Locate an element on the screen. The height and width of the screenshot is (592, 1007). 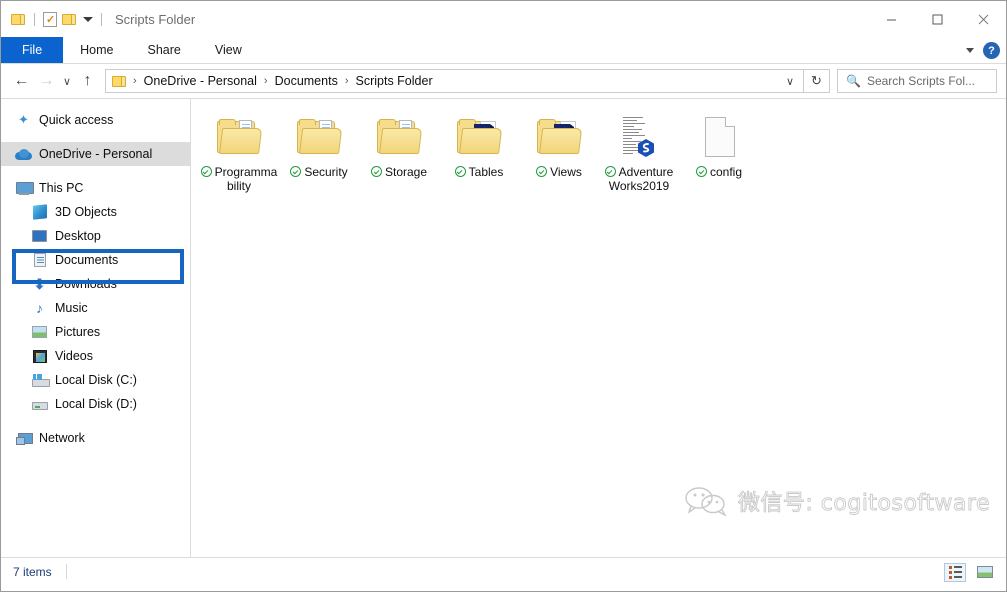
ribbon-tabs: File Home Share View ? is located at coordinates (503, 50).